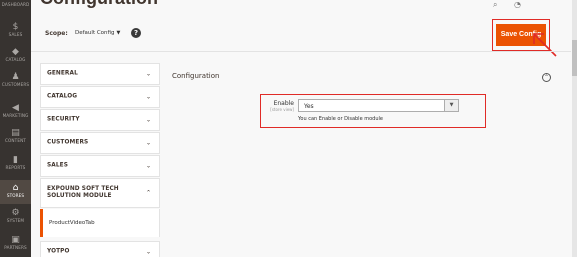 This screenshot has width=577, height=257. Describe the element at coordinates (100, 143) in the screenshot. I see `tab-customers: CUSTOMERS ⌄` at that location.